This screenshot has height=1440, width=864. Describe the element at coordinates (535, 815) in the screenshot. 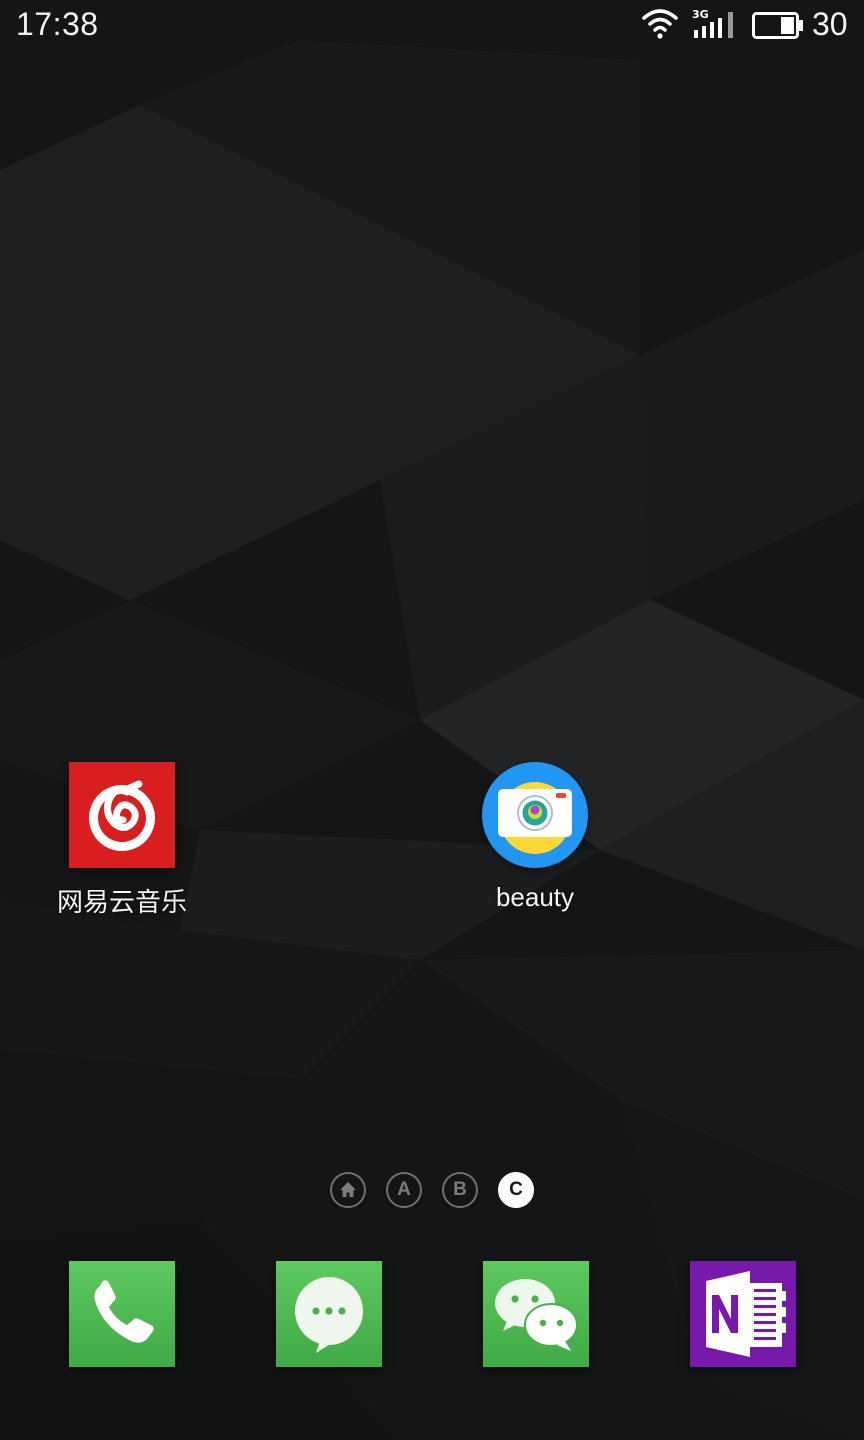

I see `camera-icon` at that location.